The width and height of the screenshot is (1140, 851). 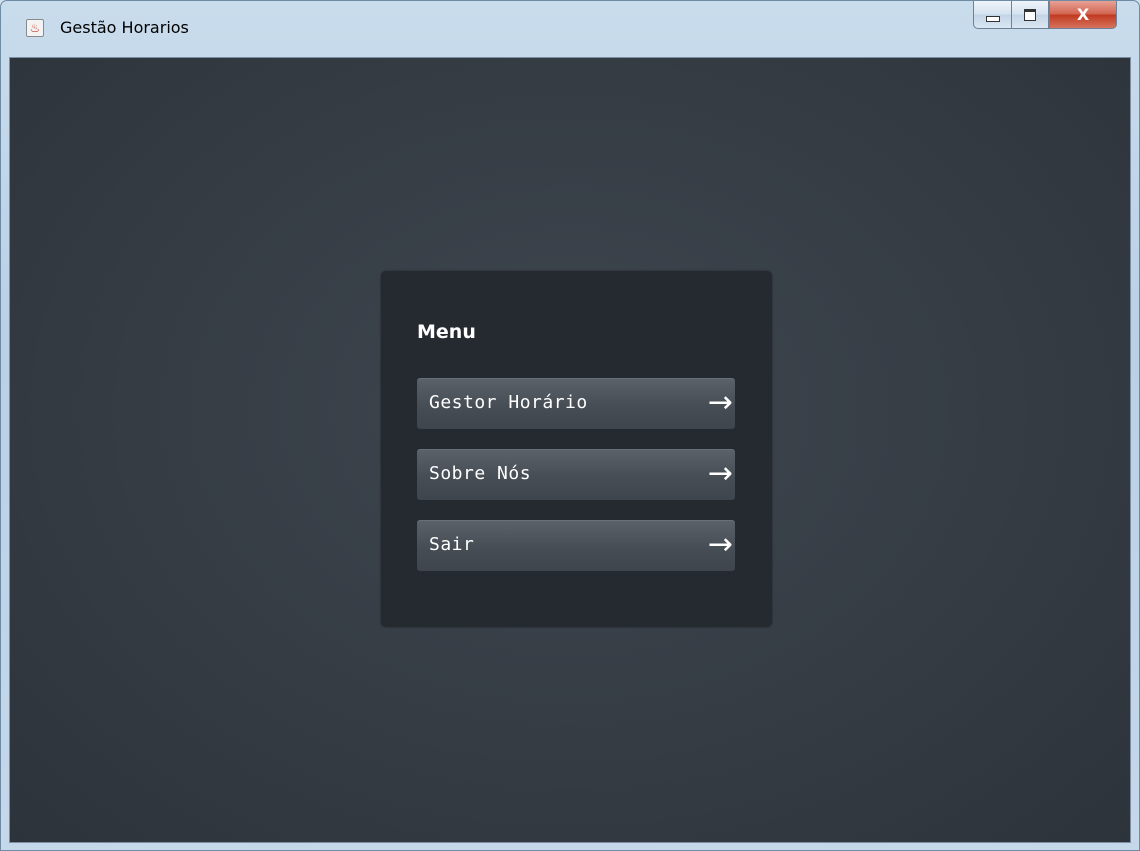 I want to click on gestor-horario-button: Gestor Horário →, so click(x=576, y=403).